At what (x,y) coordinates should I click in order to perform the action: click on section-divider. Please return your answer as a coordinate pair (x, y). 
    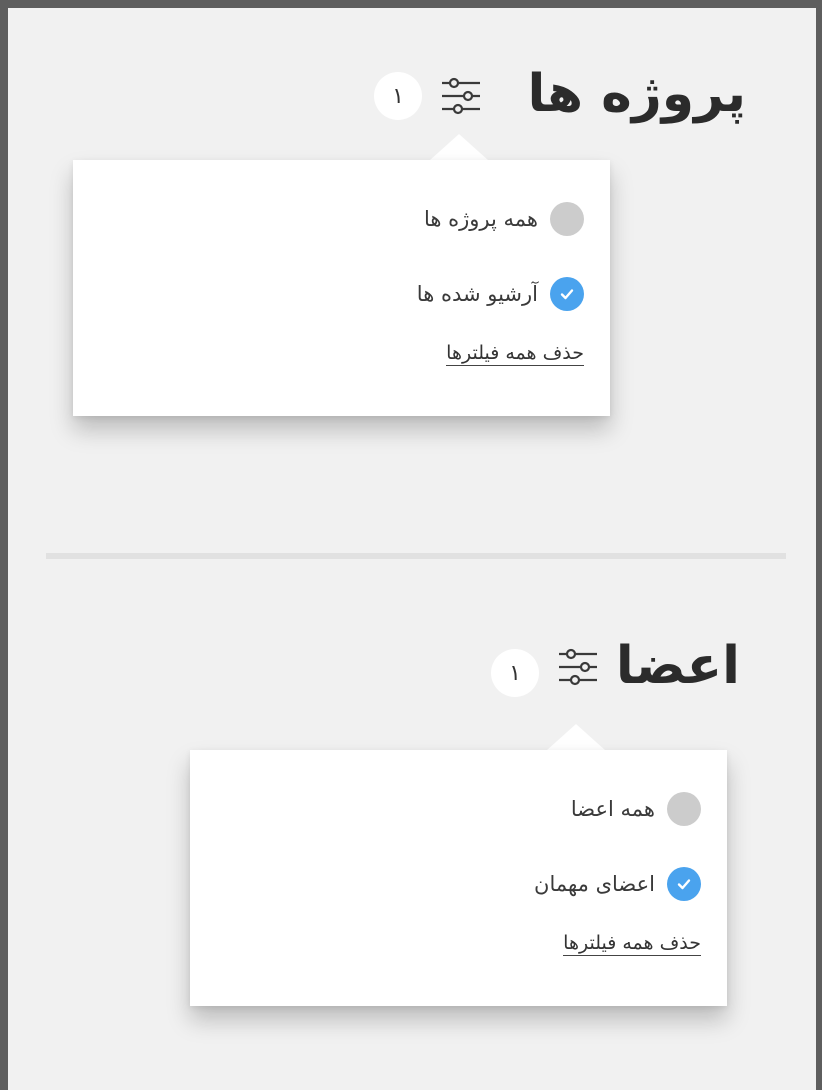
    Looking at the image, I should click on (416, 556).